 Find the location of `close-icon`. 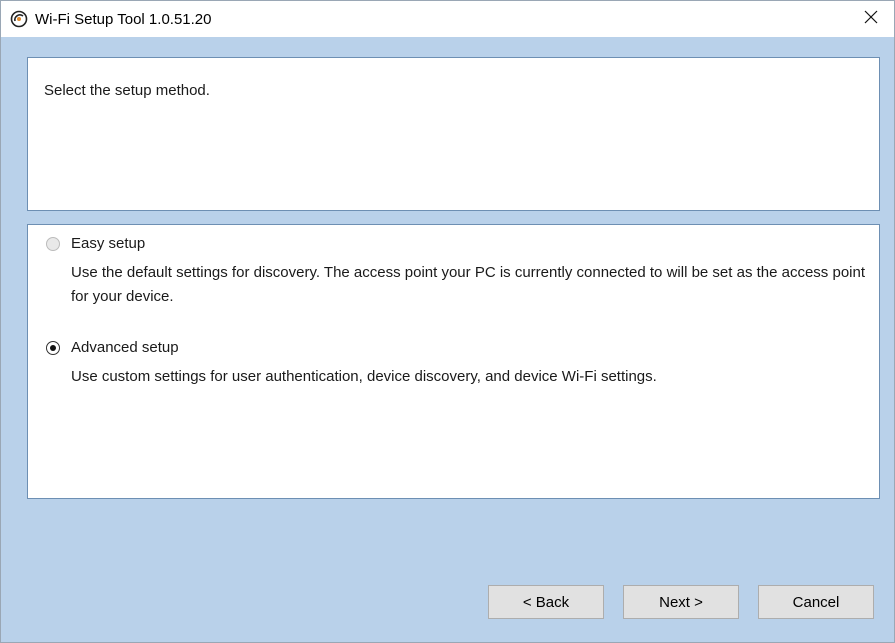

close-icon is located at coordinates (871, 19).